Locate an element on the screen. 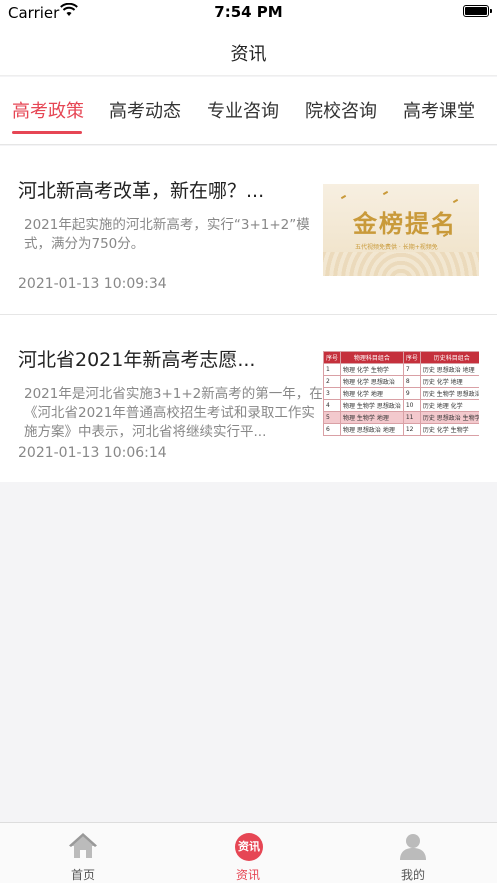  article-summary: 2021年起实施的河北新高考，实行“3+1+2”模式，满分为750分。 is located at coordinates (167, 234).